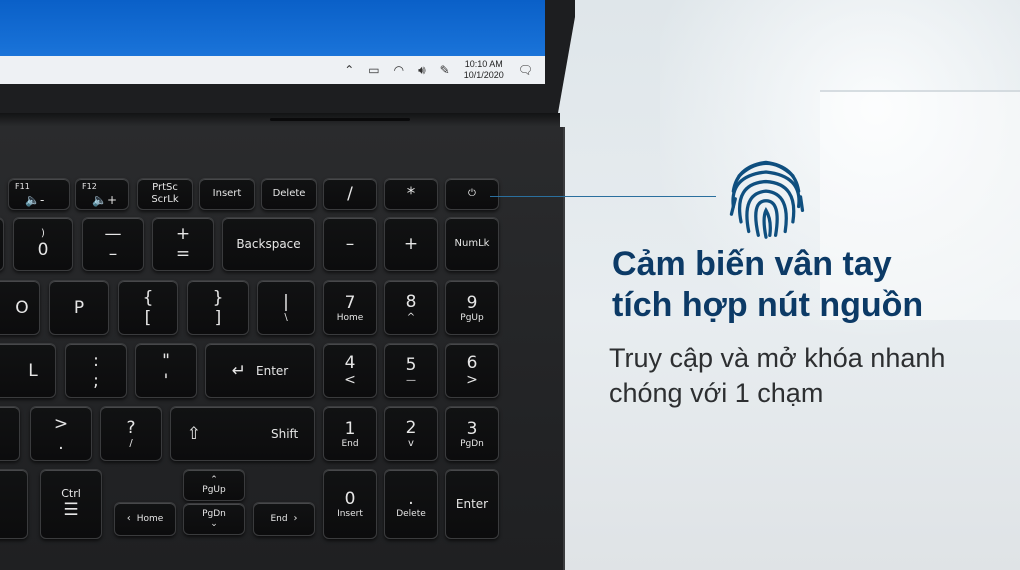 The width and height of the screenshot is (1020, 570). Describe the element at coordinates (214, 485) in the screenshot. I see `key-pgup: ⌃ PgUp` at that location.